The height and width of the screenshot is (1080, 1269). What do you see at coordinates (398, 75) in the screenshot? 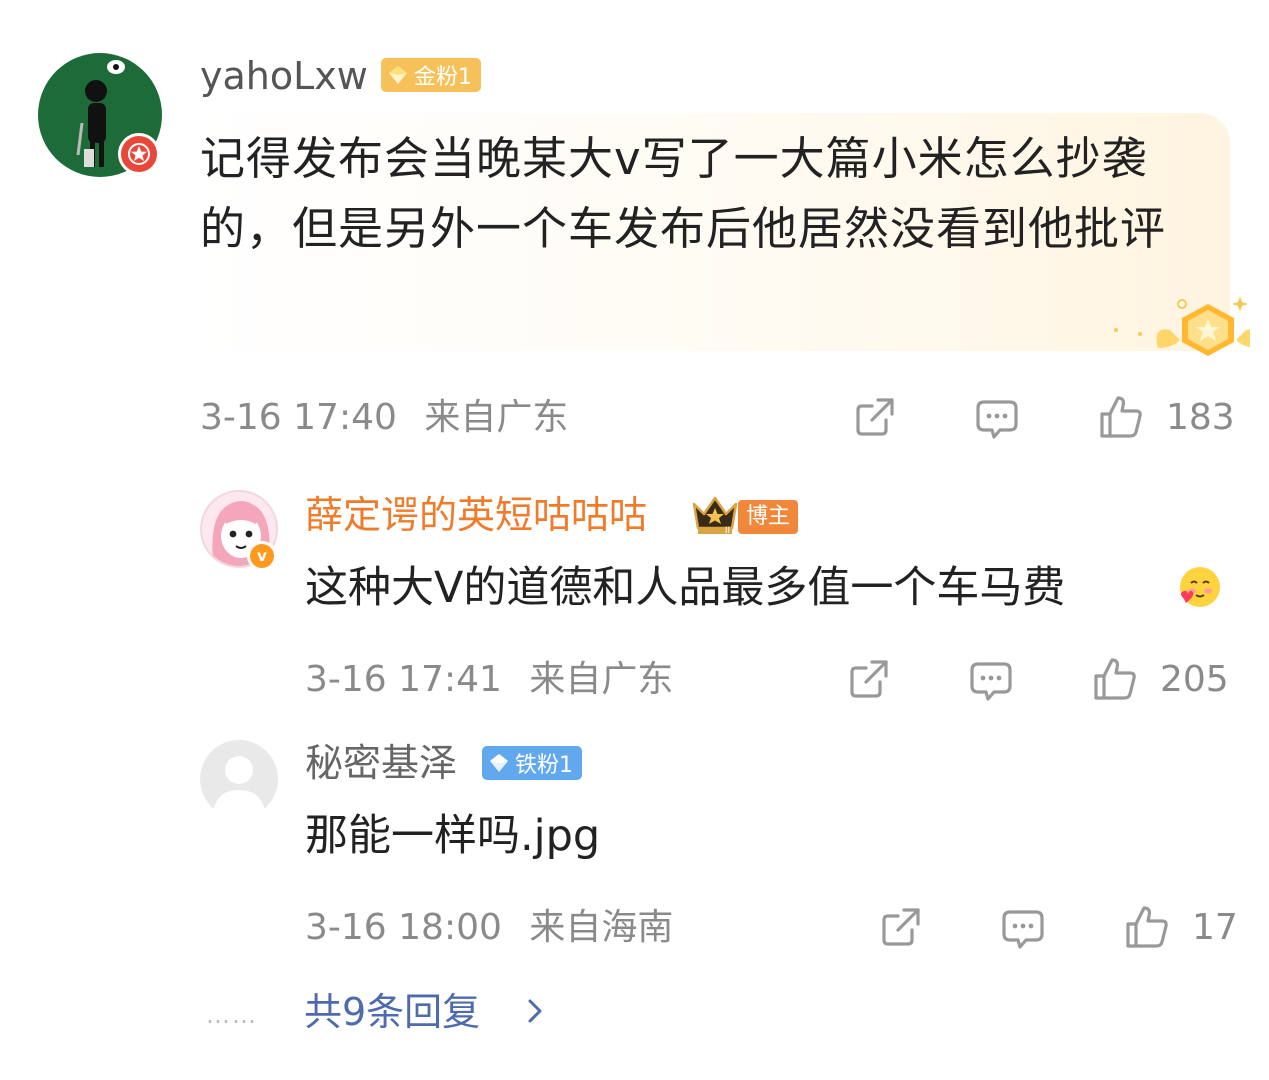
I see `gold-gem-icon` at bounding box center [398, 75].